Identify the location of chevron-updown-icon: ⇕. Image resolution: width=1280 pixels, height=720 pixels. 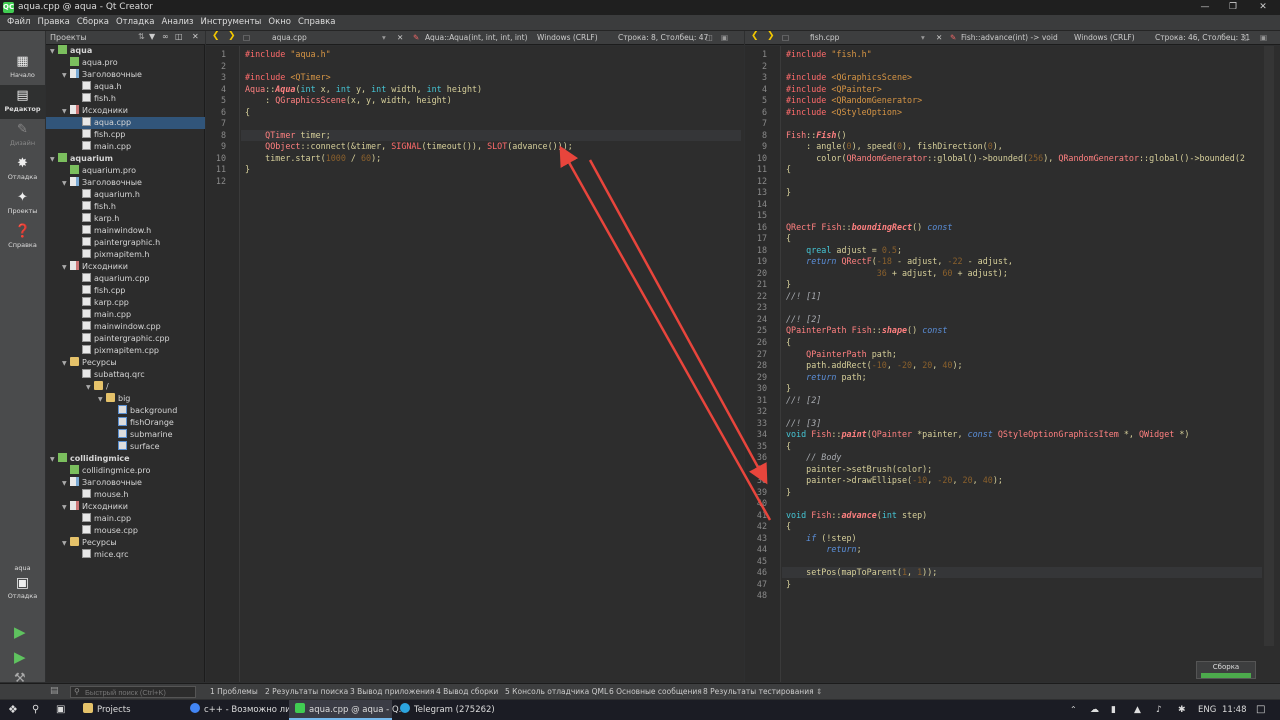
(819, 691).